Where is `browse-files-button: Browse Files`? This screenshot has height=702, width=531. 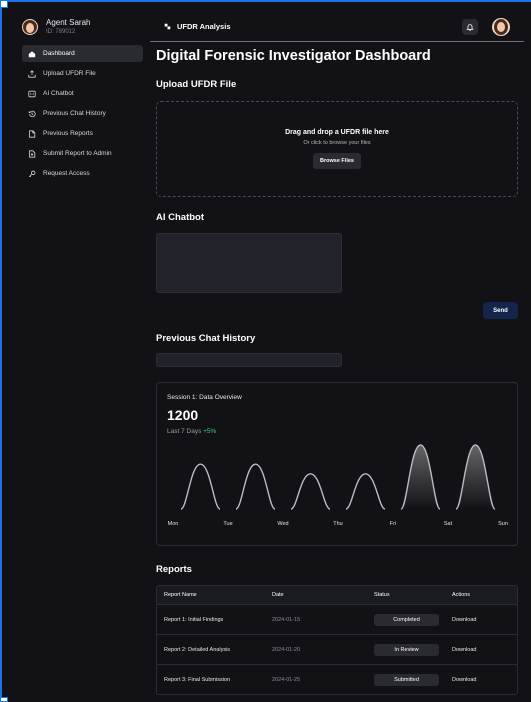 browse-files-button: Browse Files is located at coordinates (337, 161).